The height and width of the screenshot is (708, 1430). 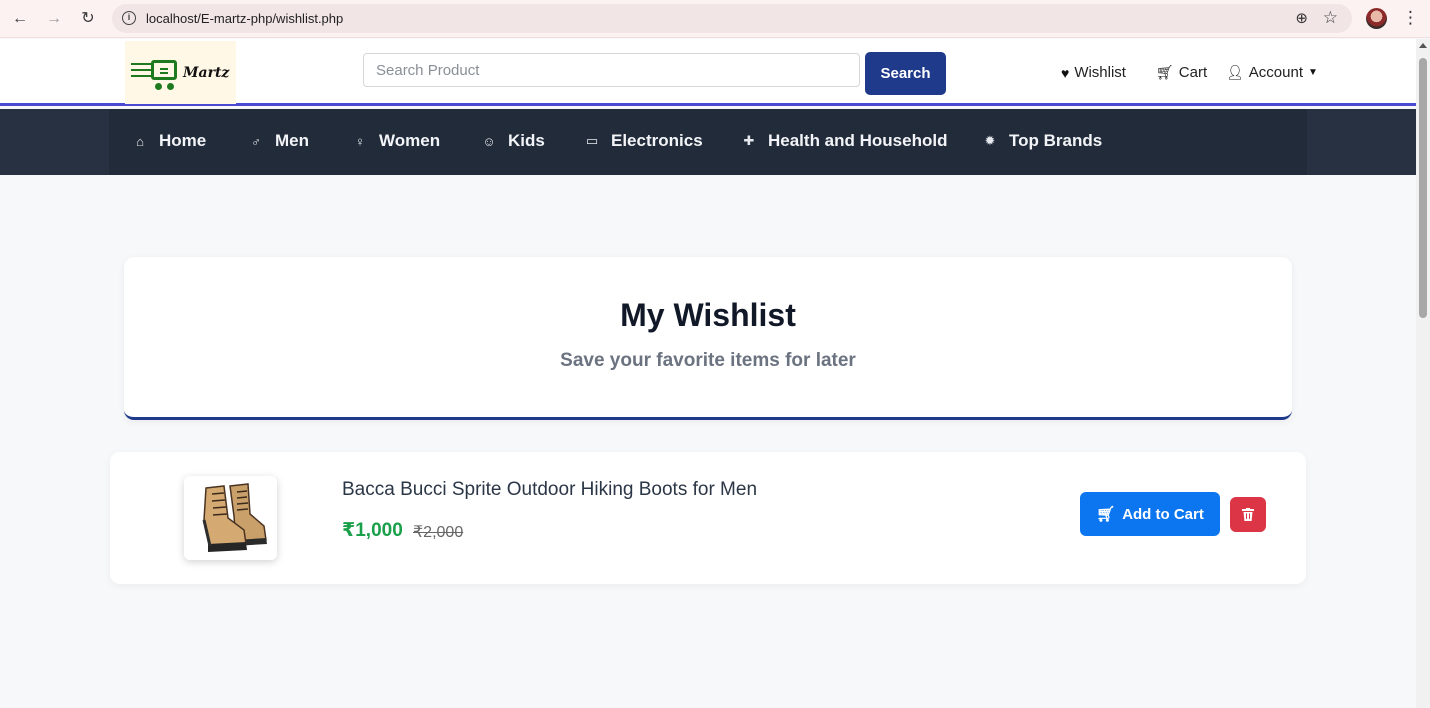 I want to click on account-label: Account, so click(x=1275, y=72).